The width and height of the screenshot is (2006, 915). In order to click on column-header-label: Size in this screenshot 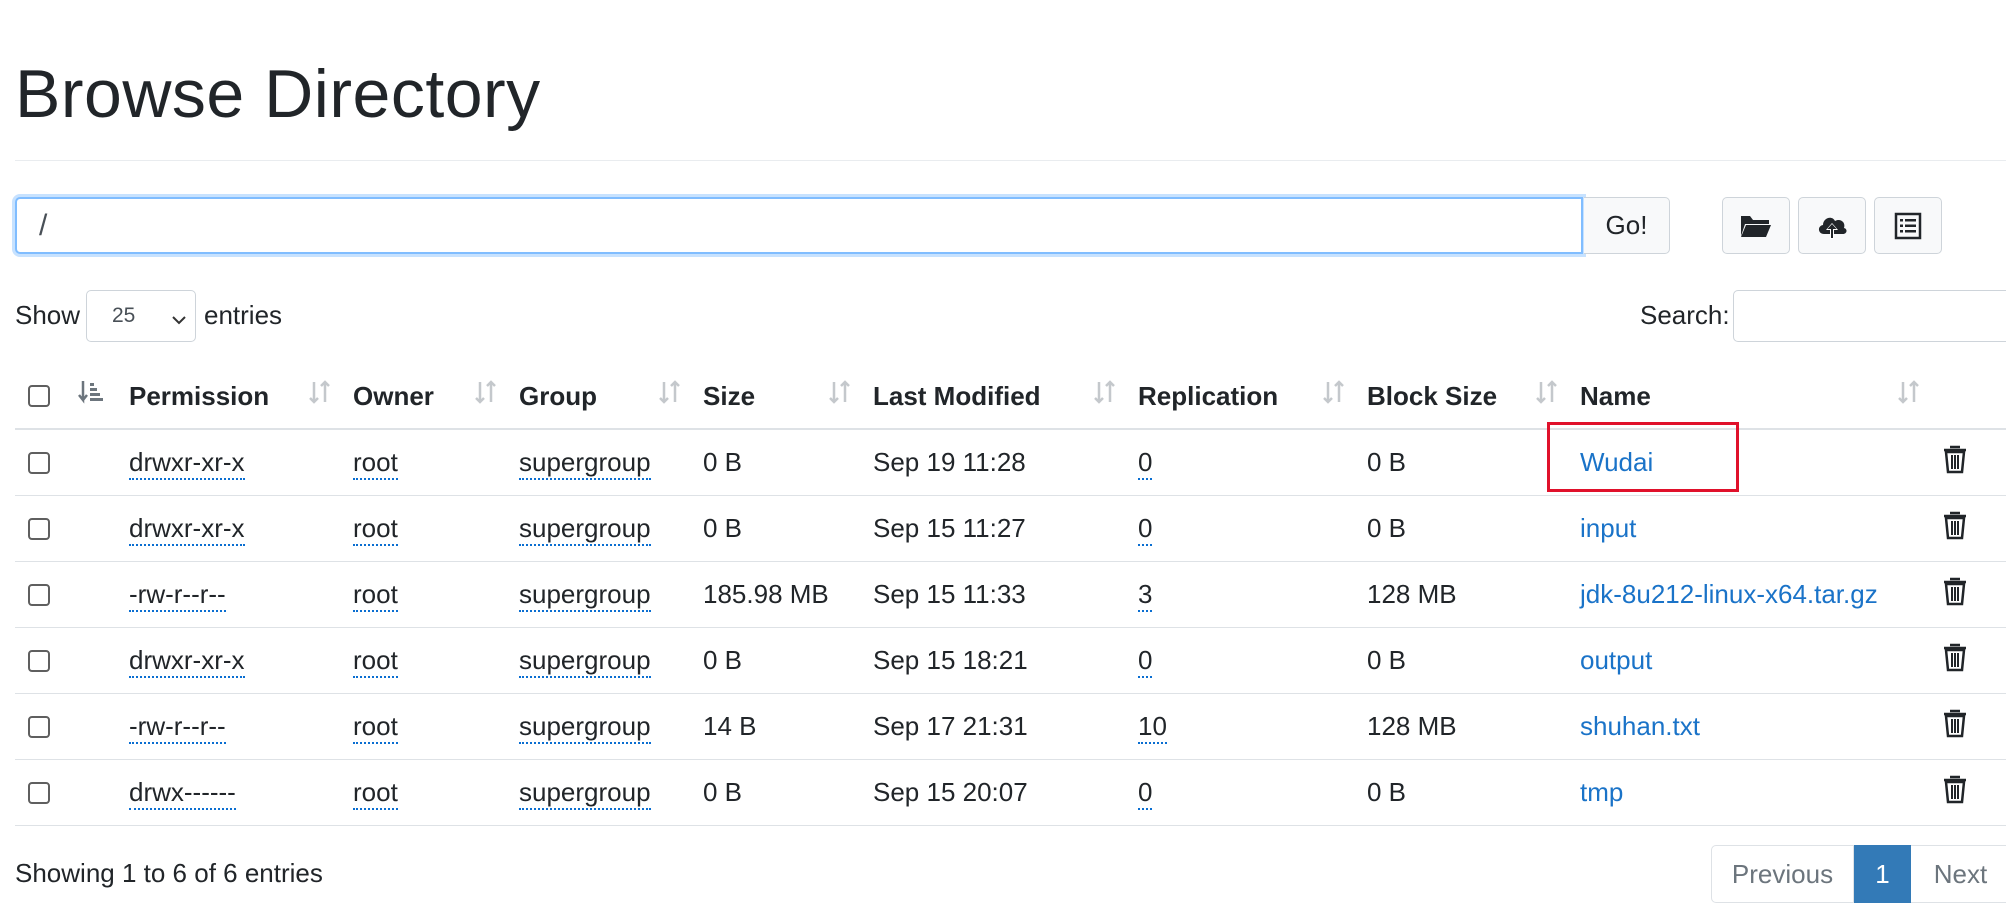, I will do `click(729, 395)`.